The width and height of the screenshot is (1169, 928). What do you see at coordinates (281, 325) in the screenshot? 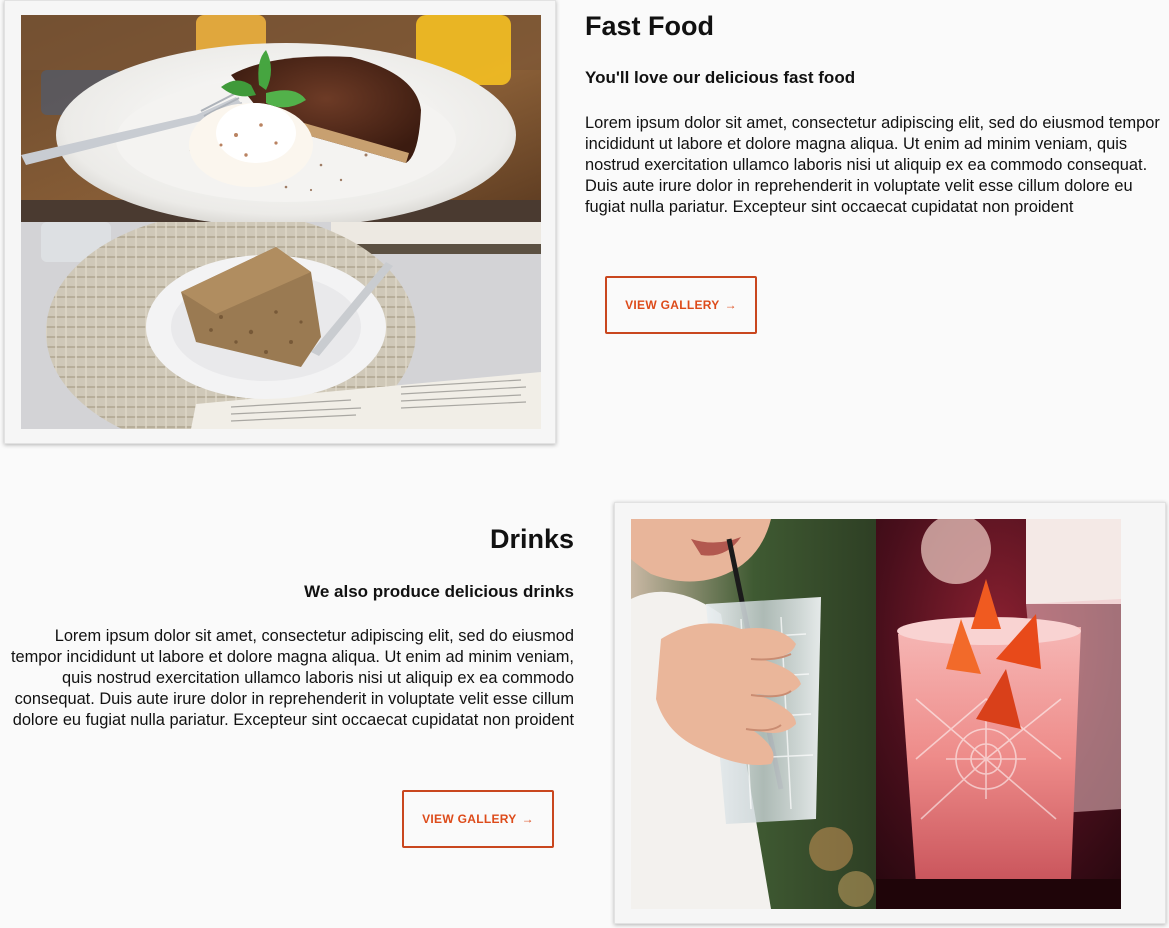
I see `crumb-cake-on-book-photo` at bounding box center [281, 325].